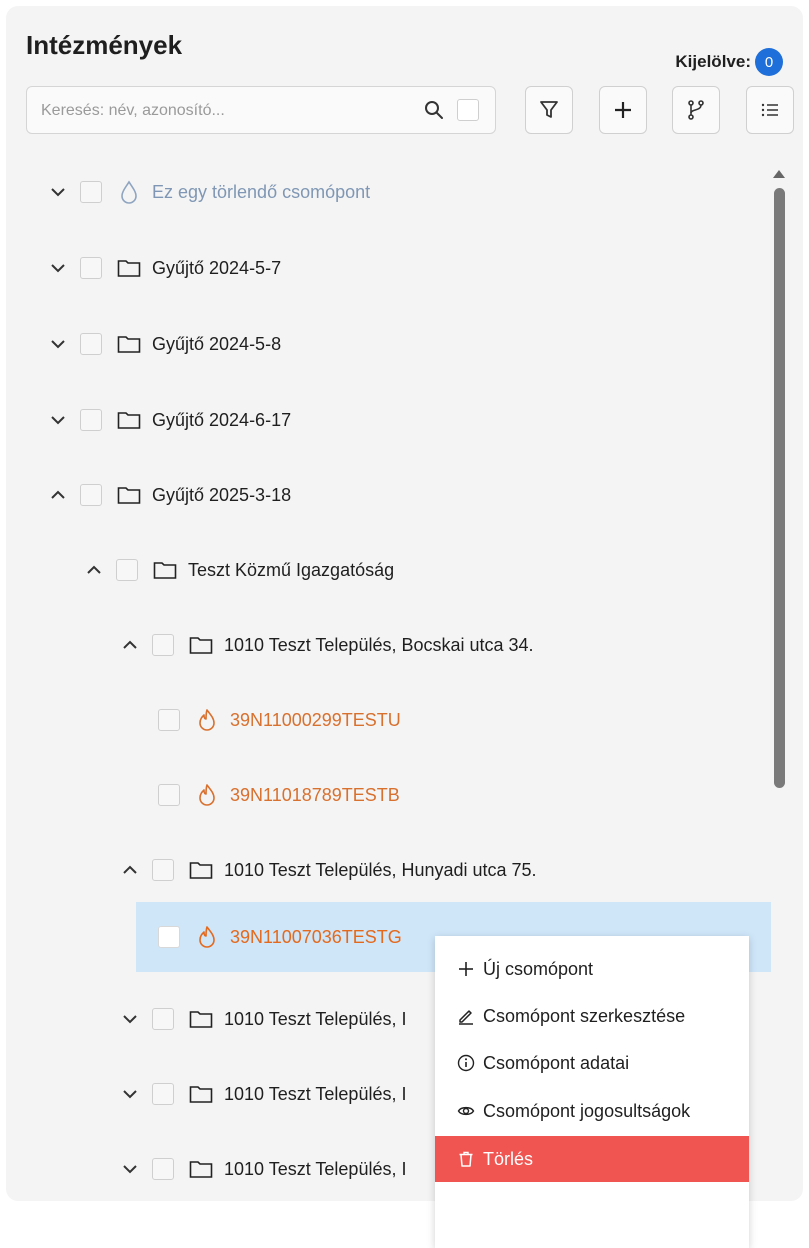  What do you see at coordinates (466, 1063) in the screenshot?
I see `info-icon` at bounding box center [466, 1063].